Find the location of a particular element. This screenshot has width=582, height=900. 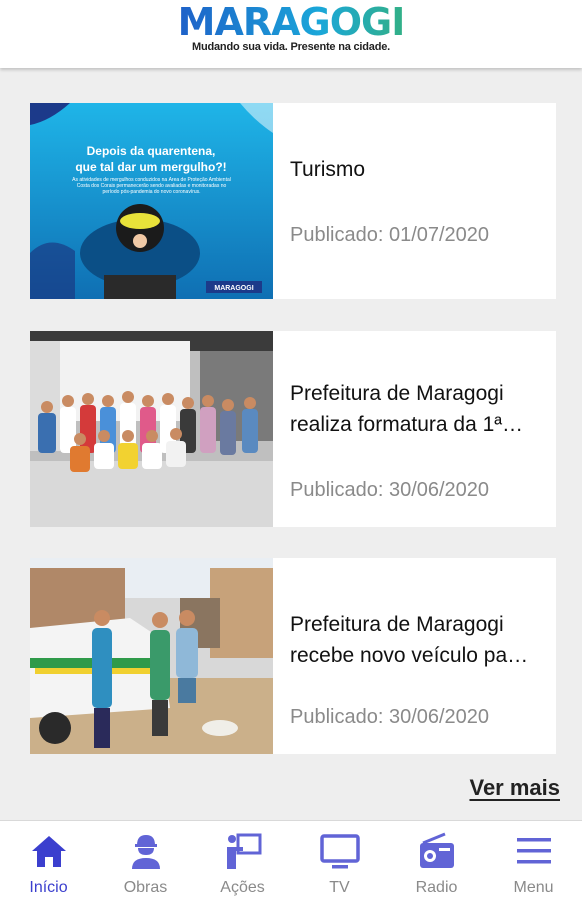

nav-item-tv: TV is located at coordinates (339, 860).